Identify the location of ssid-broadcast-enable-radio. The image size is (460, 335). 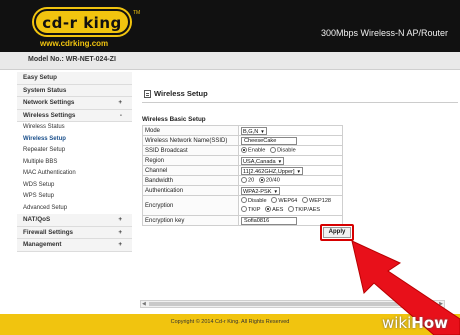
(244, 150).